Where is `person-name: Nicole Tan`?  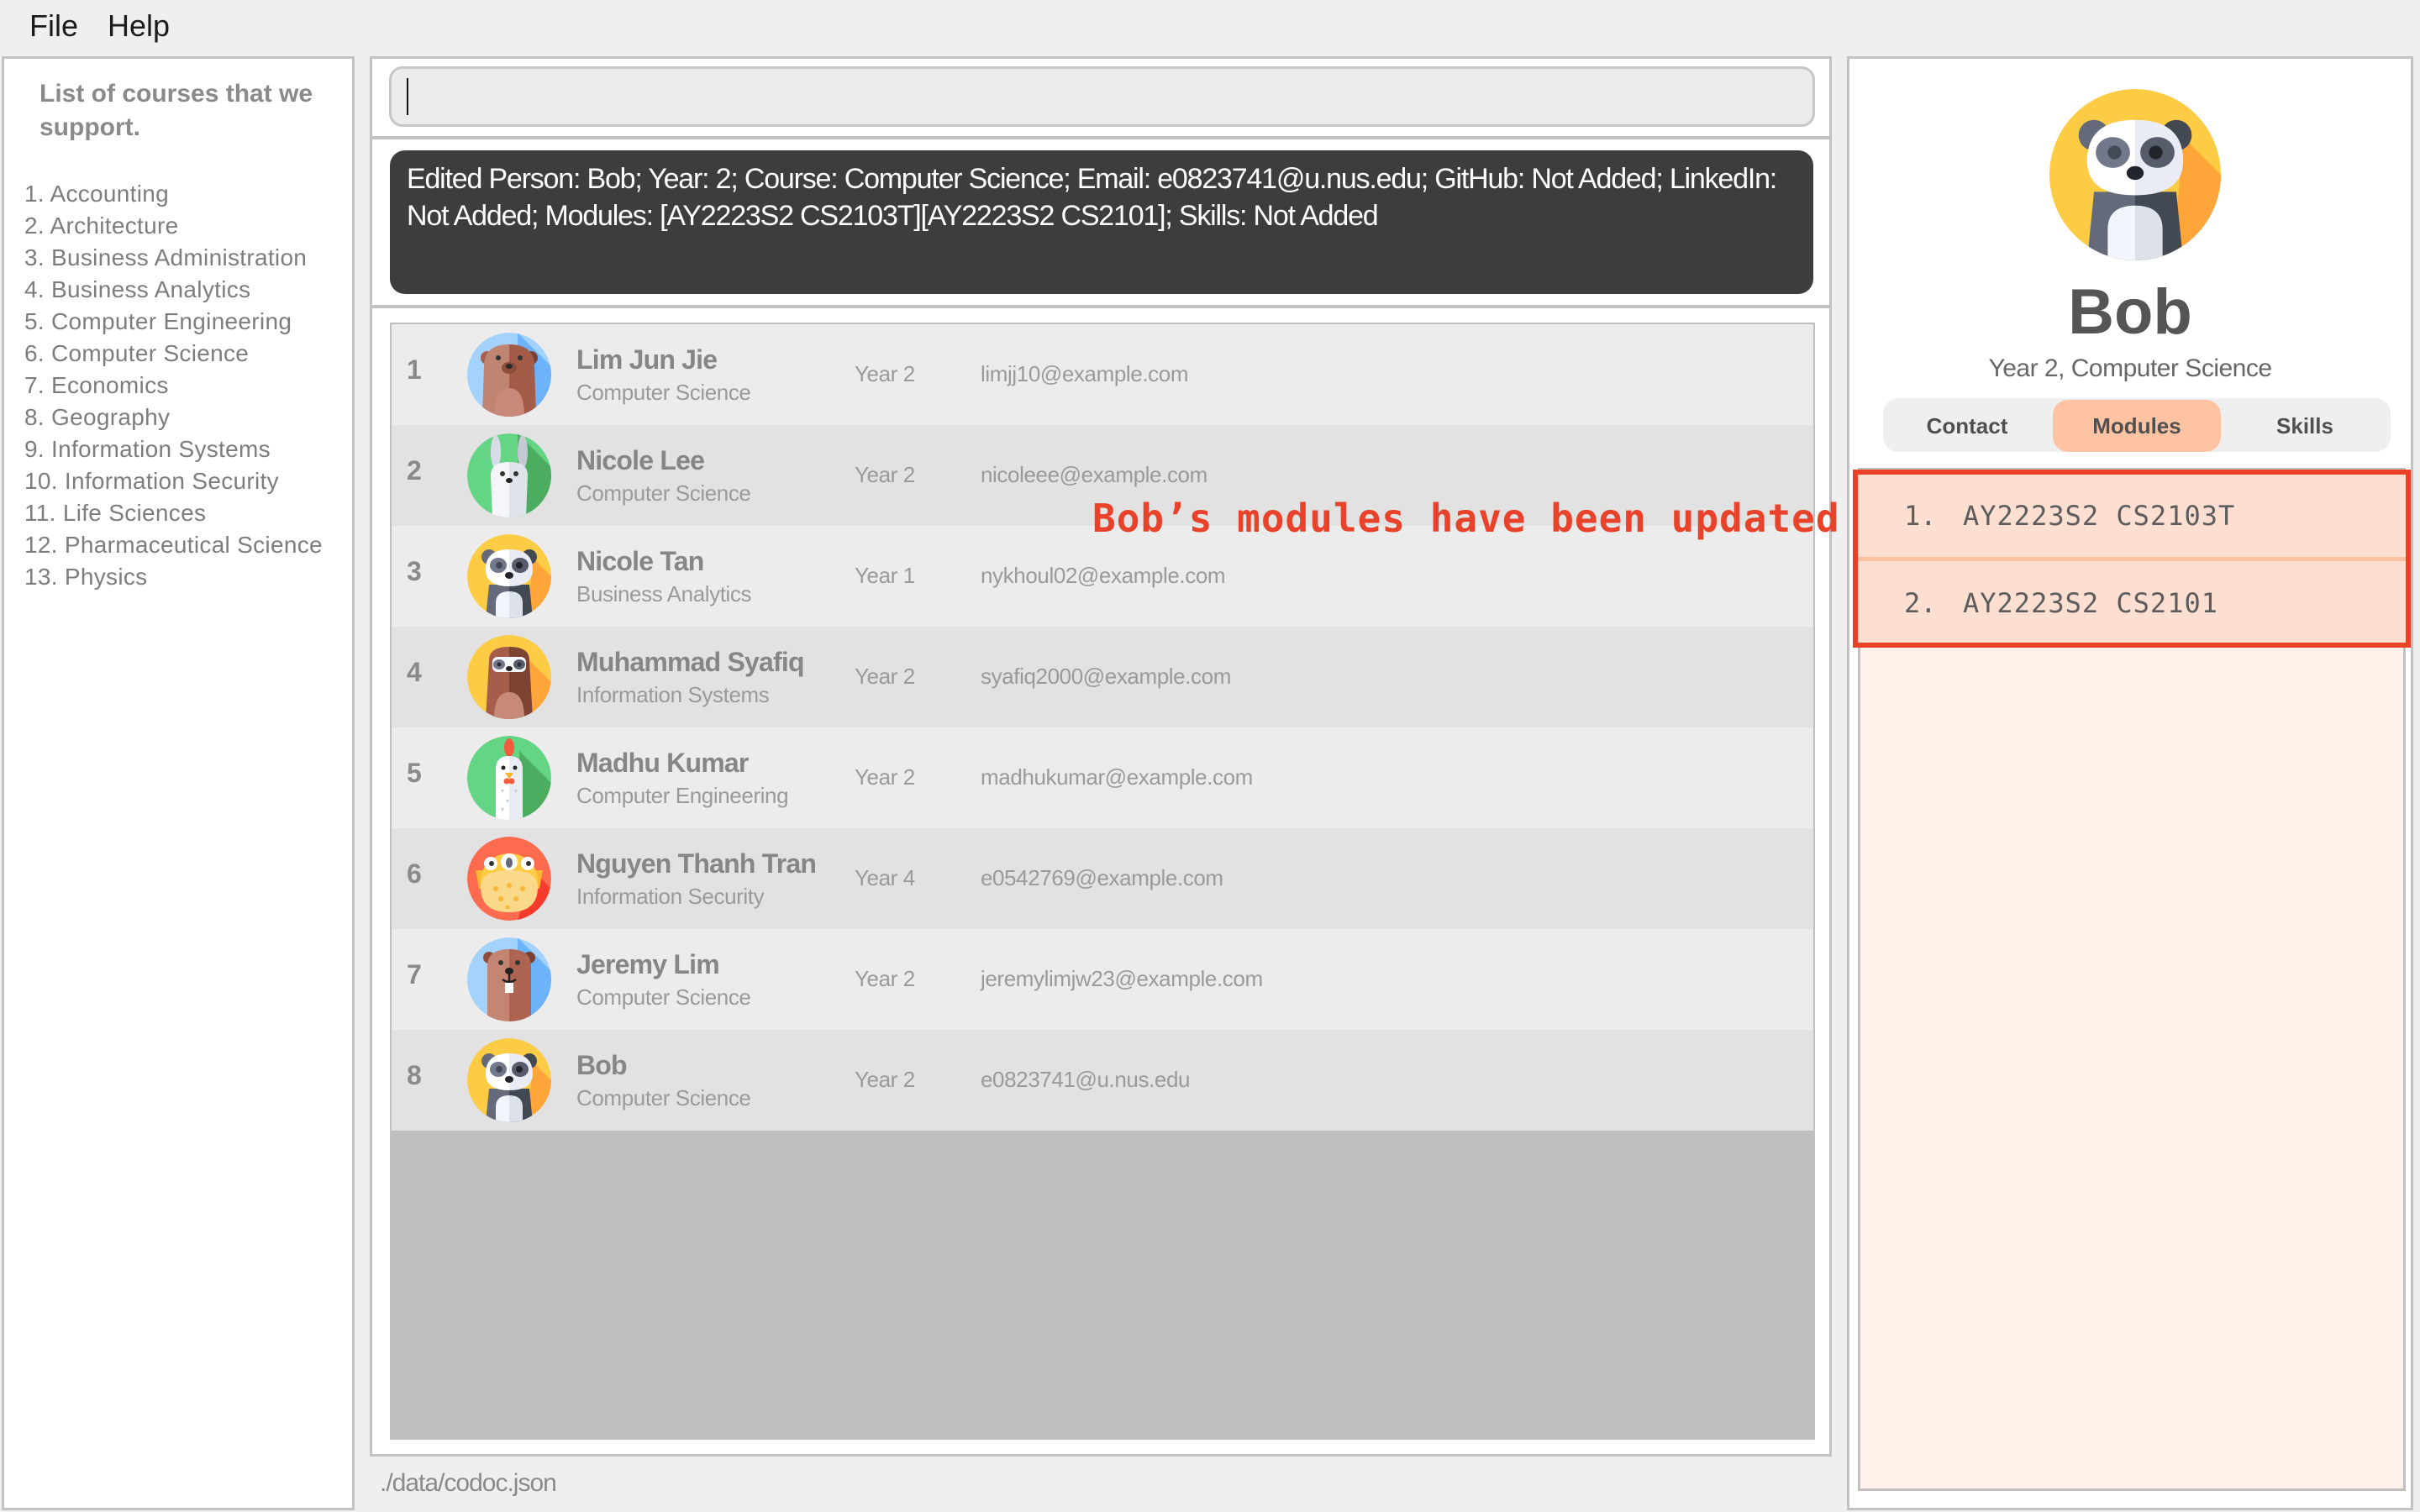
person-name: Nicole Tan is located at coordinates (640, 561).